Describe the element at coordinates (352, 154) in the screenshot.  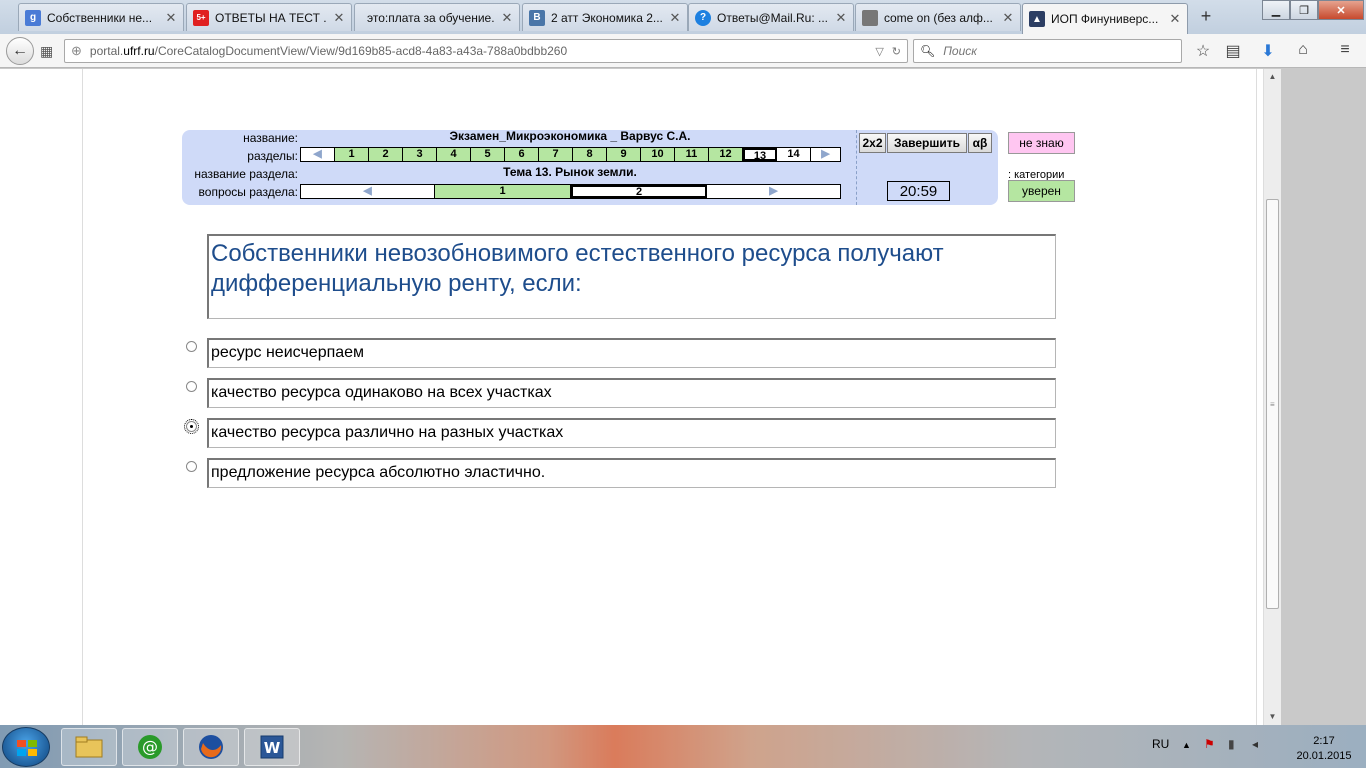
I see `section-1: 1` at that location.